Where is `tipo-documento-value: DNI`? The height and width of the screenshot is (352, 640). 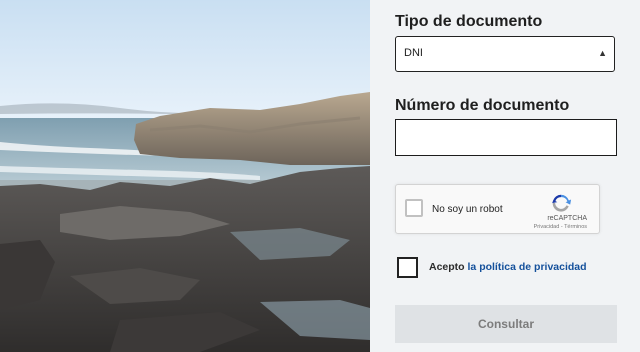
tipo-documento-value: DNI is located at coordinates (413, 53).